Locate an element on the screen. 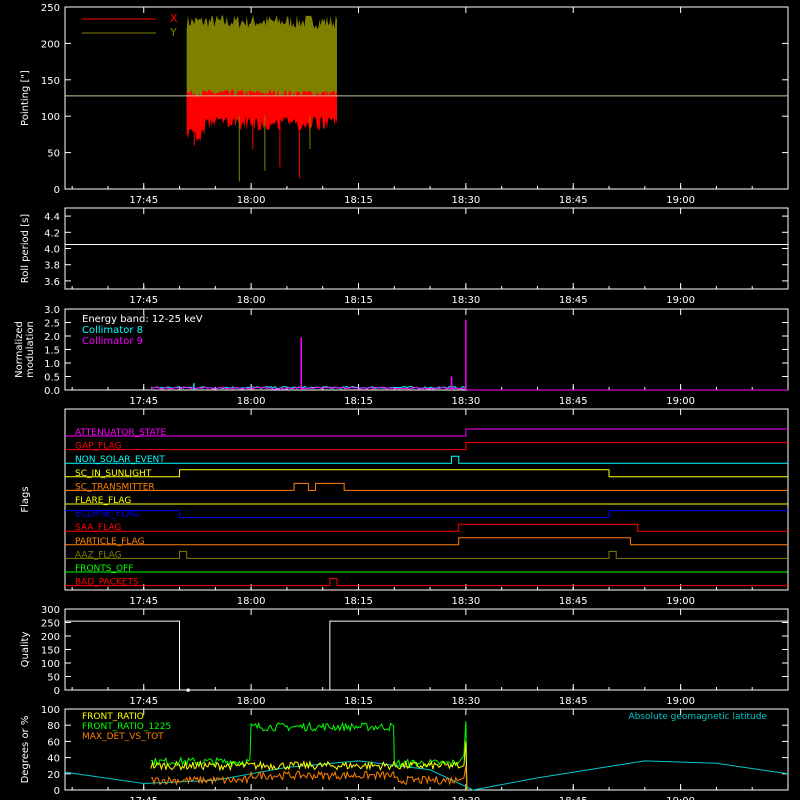 Image resolution: width=800 pixels, height=800 pixels. y-tick-label: 3.8 is located at coordinates (52, 266).